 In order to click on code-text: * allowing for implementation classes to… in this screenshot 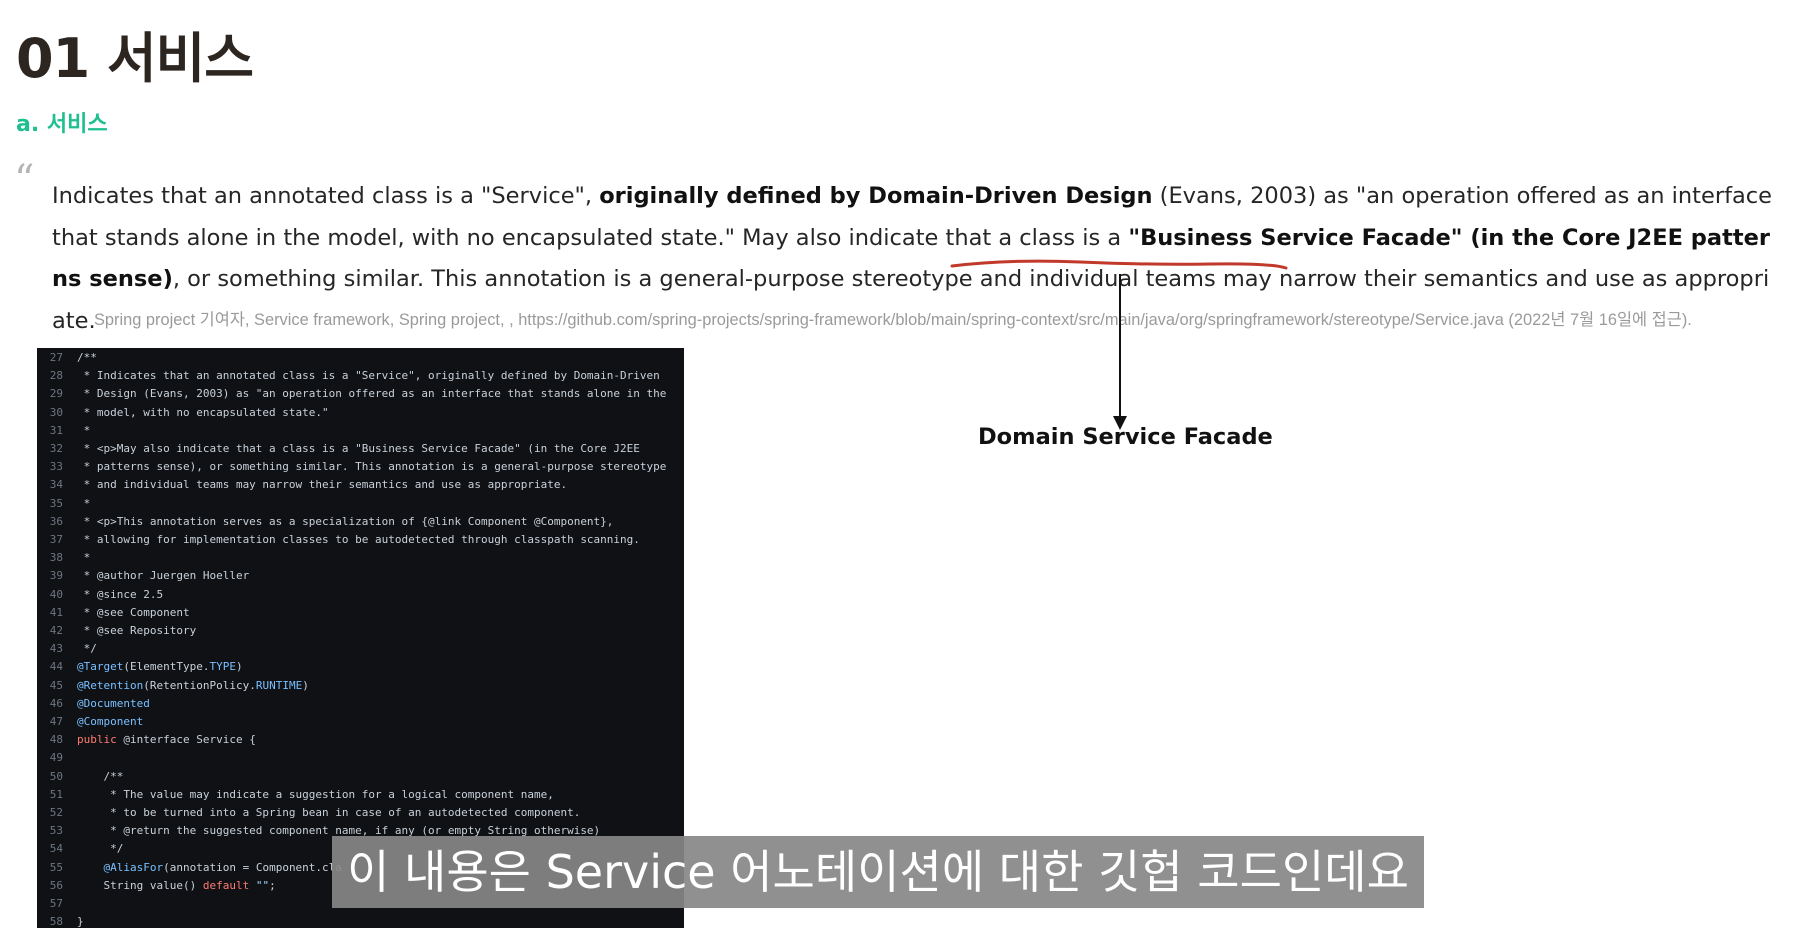, I will do `click(358, 539)`.